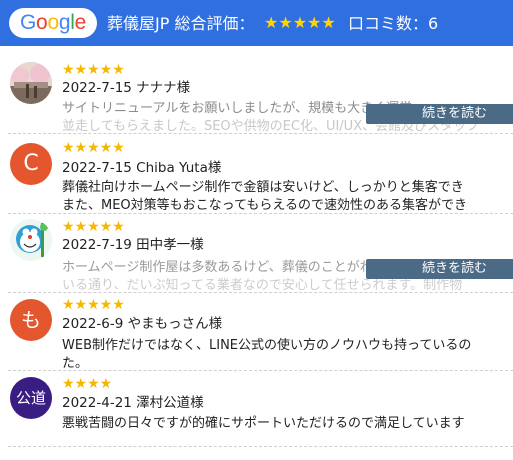 The width and height of the screenshot is (513, 460). I want to click on overall-rating-stars: ★★★★★, so click(300, 22).